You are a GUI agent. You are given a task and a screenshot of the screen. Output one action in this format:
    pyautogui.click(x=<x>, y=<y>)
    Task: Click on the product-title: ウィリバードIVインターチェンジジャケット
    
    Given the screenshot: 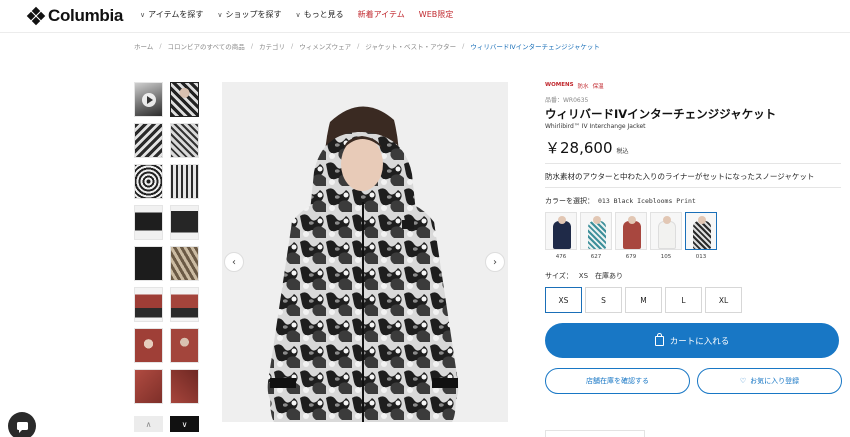 What is the action you would take?
    pyautogui.click(x=661, y=114)
    